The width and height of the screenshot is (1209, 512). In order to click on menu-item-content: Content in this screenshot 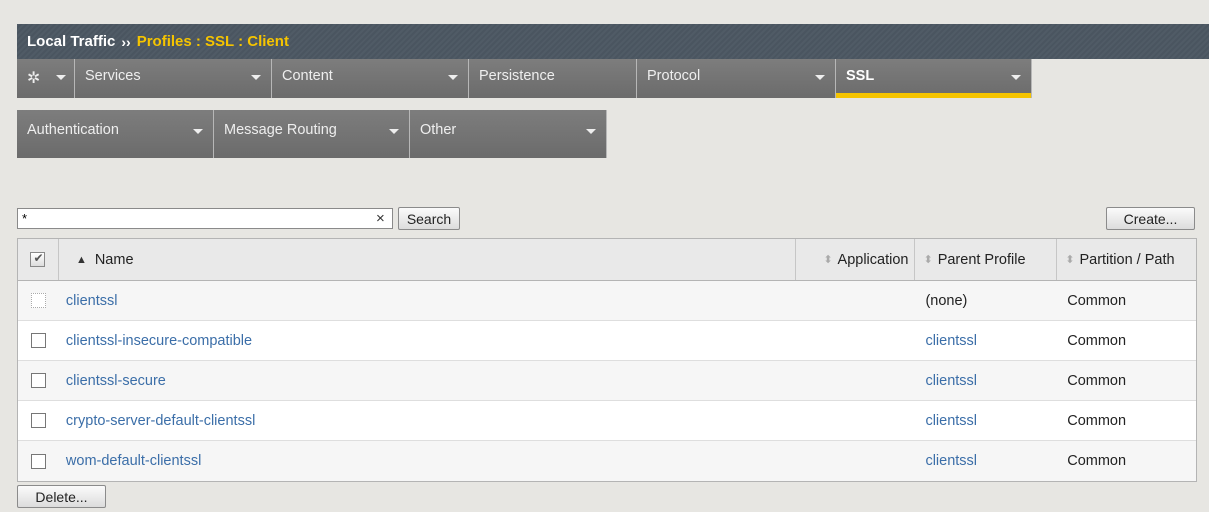, I will do `click(370, 78)`.